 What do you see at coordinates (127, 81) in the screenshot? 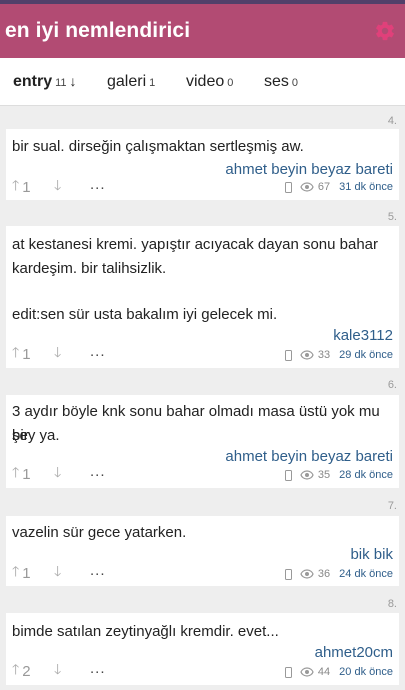
I see `tab-galeri-label: galeri` at bounding box center [127, 81].